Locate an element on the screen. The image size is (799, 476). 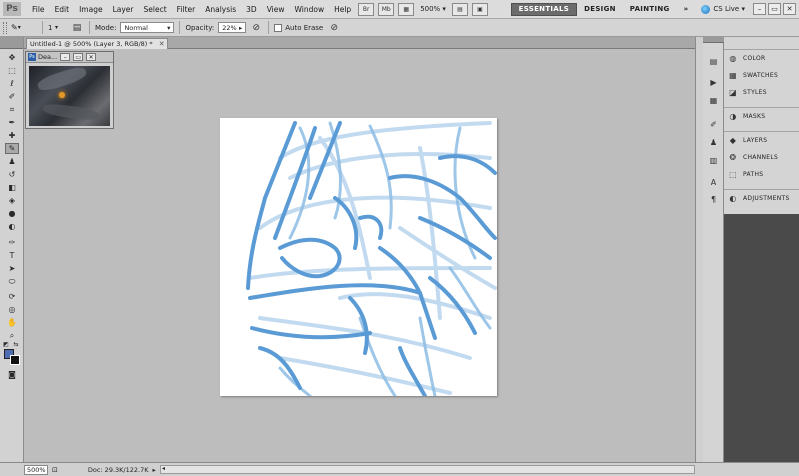
close-button: ✕ is located at coordinates (789, 9).